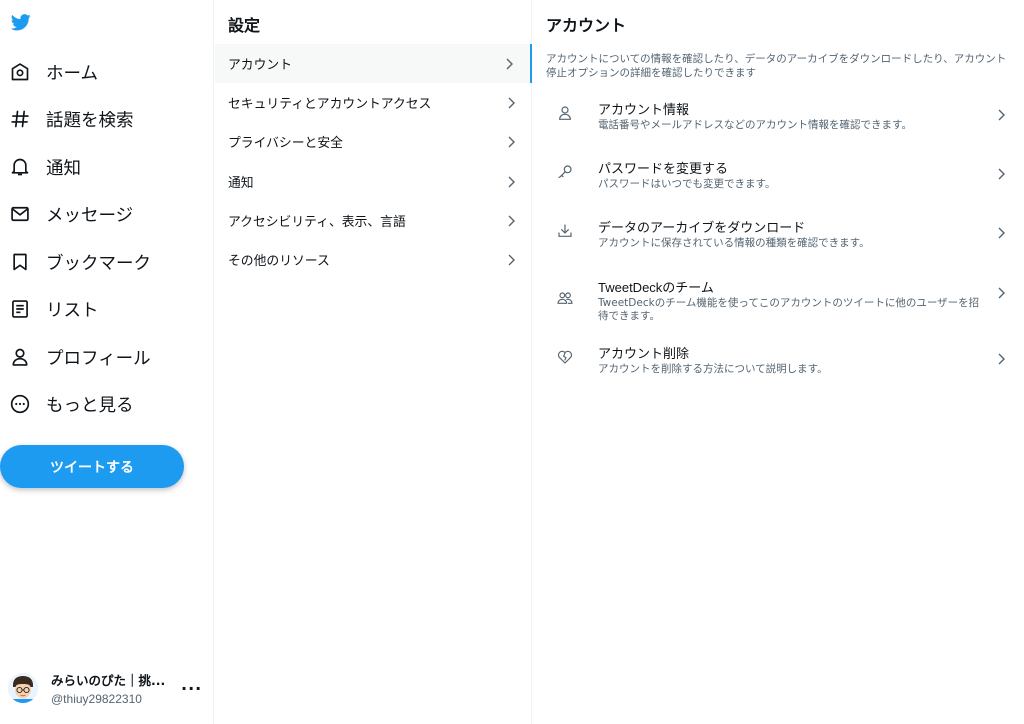  I want to click on account-item-title: データのアーカイブをダウンロード, so click(702, 227).